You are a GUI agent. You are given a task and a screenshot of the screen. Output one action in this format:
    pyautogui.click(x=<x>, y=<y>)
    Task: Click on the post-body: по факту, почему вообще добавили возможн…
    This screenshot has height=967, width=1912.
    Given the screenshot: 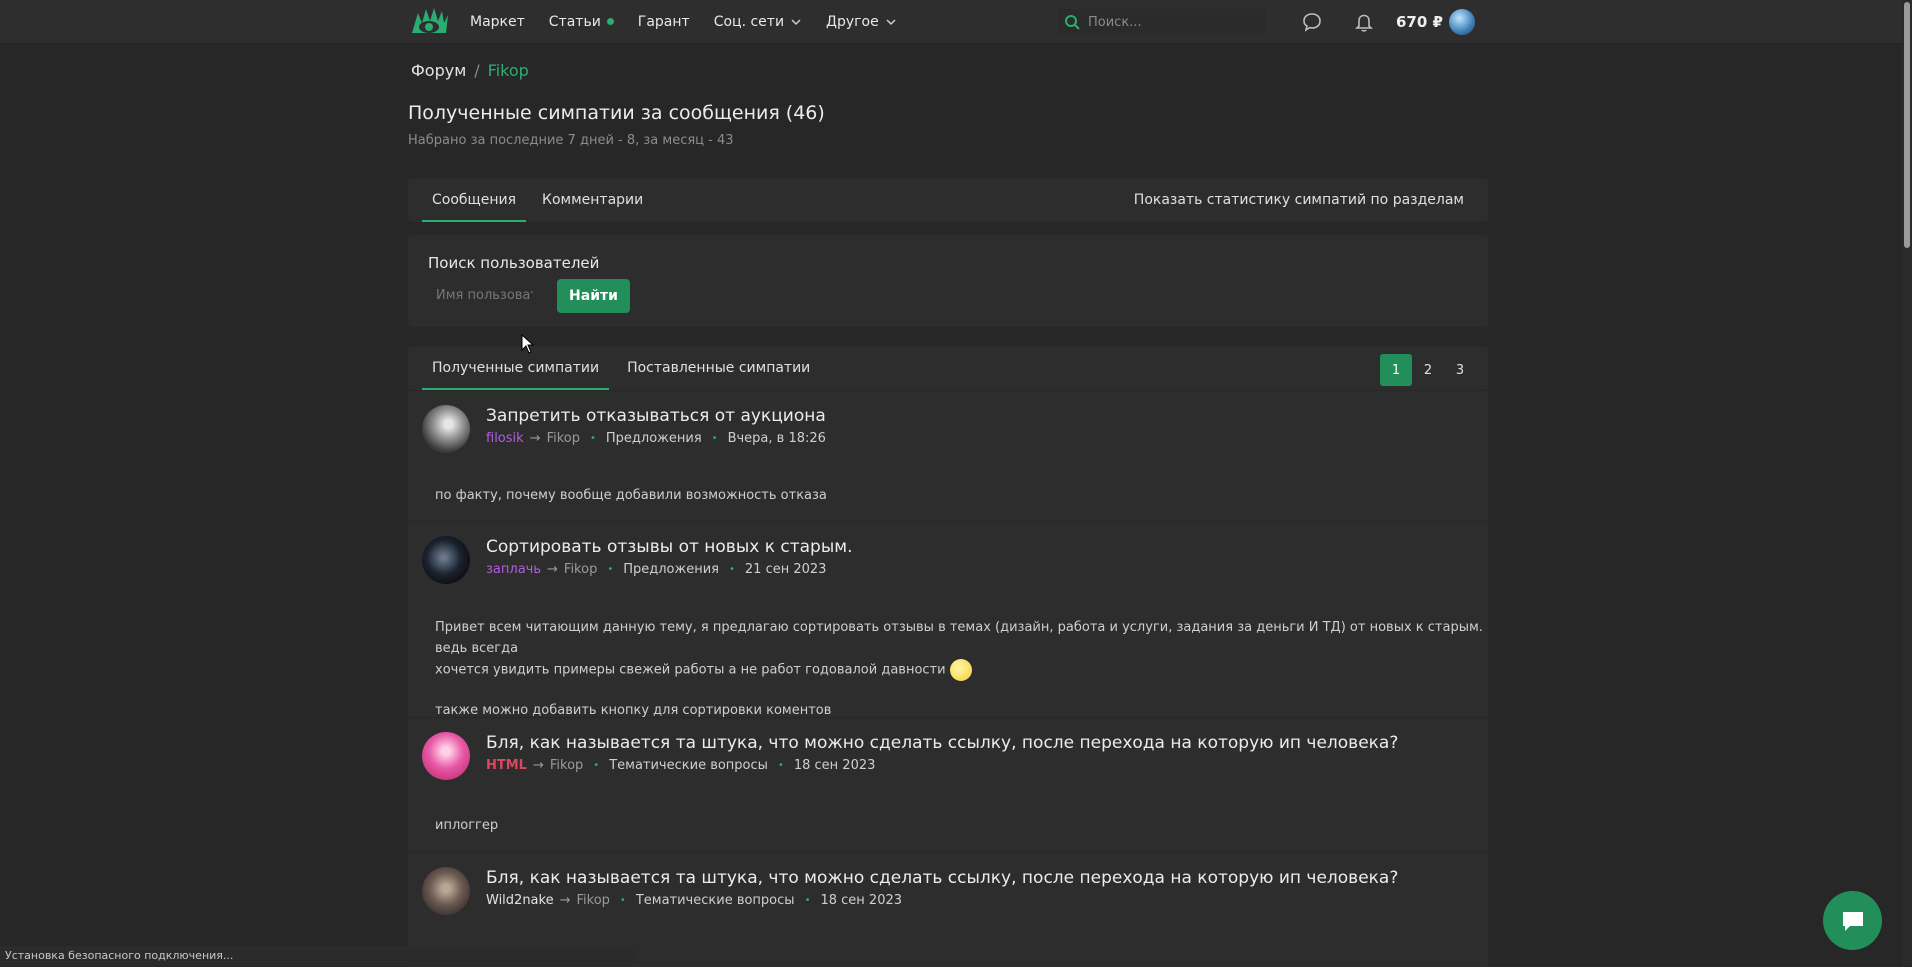 What is the action you would take?
    pyautogui.click(x=631, y=495)
    